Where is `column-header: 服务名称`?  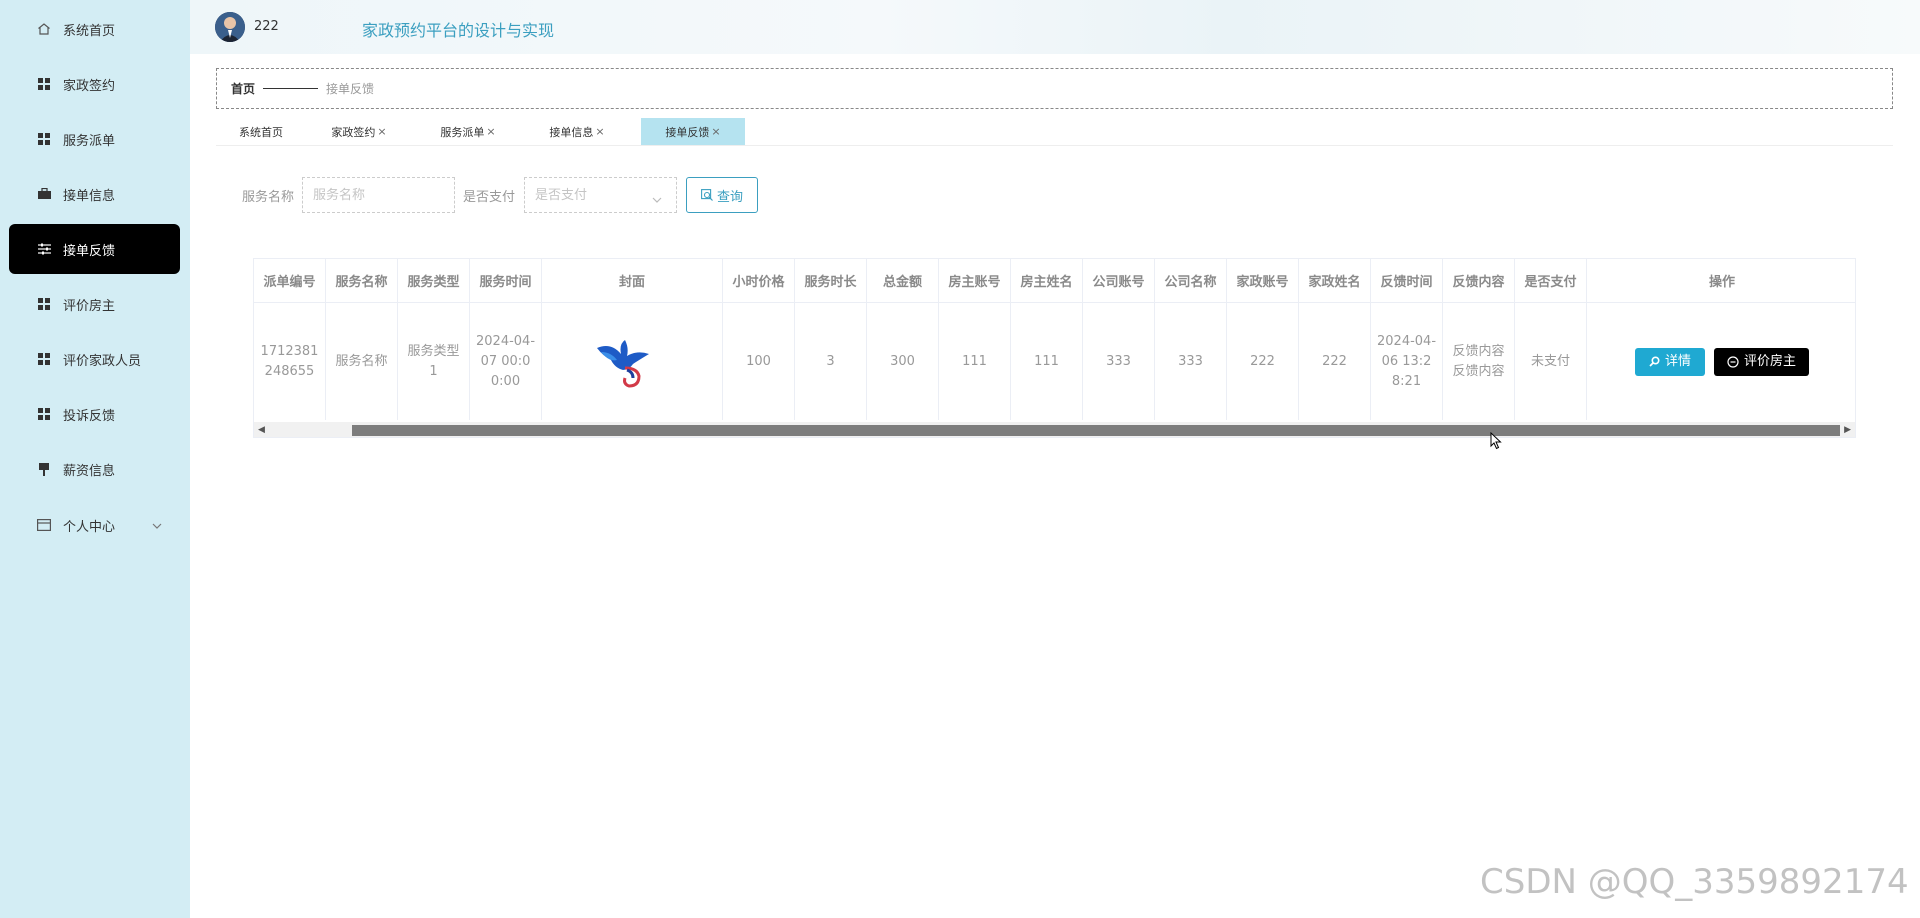
column-header: 服务名称 is located at coordinates (362, 281).